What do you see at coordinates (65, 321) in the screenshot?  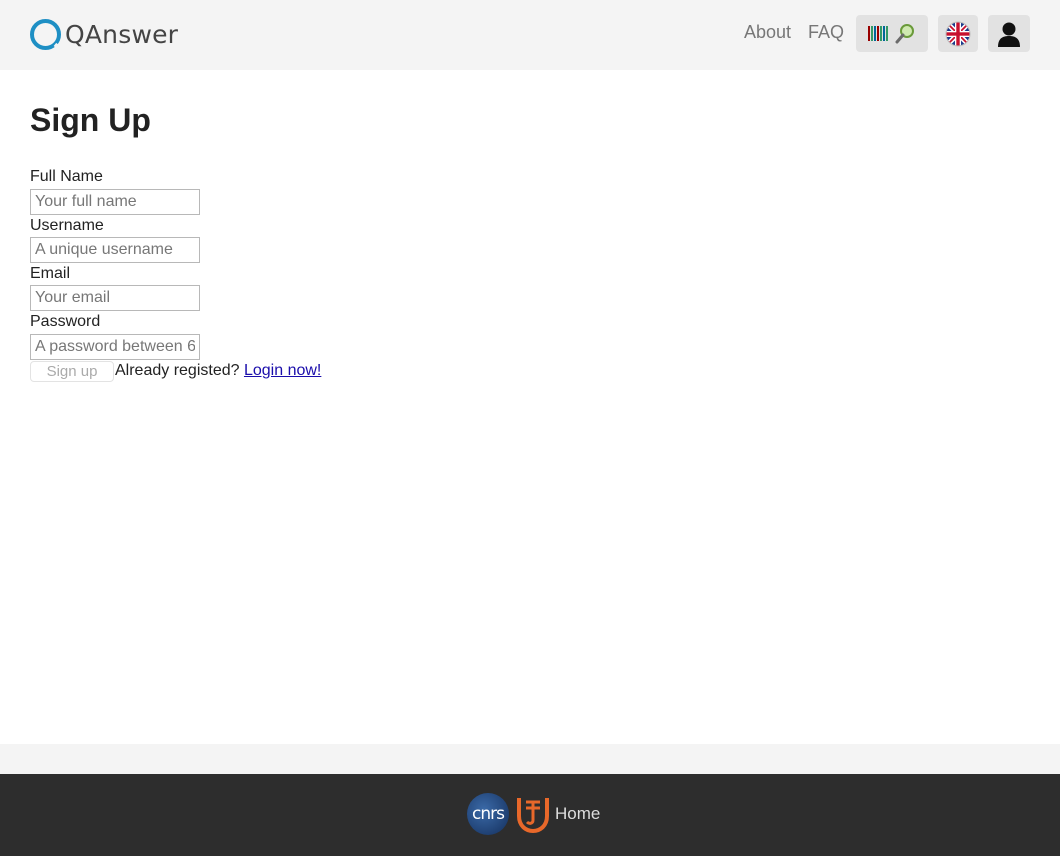 I see `password-label: Password` at bounding box center [65, 321].